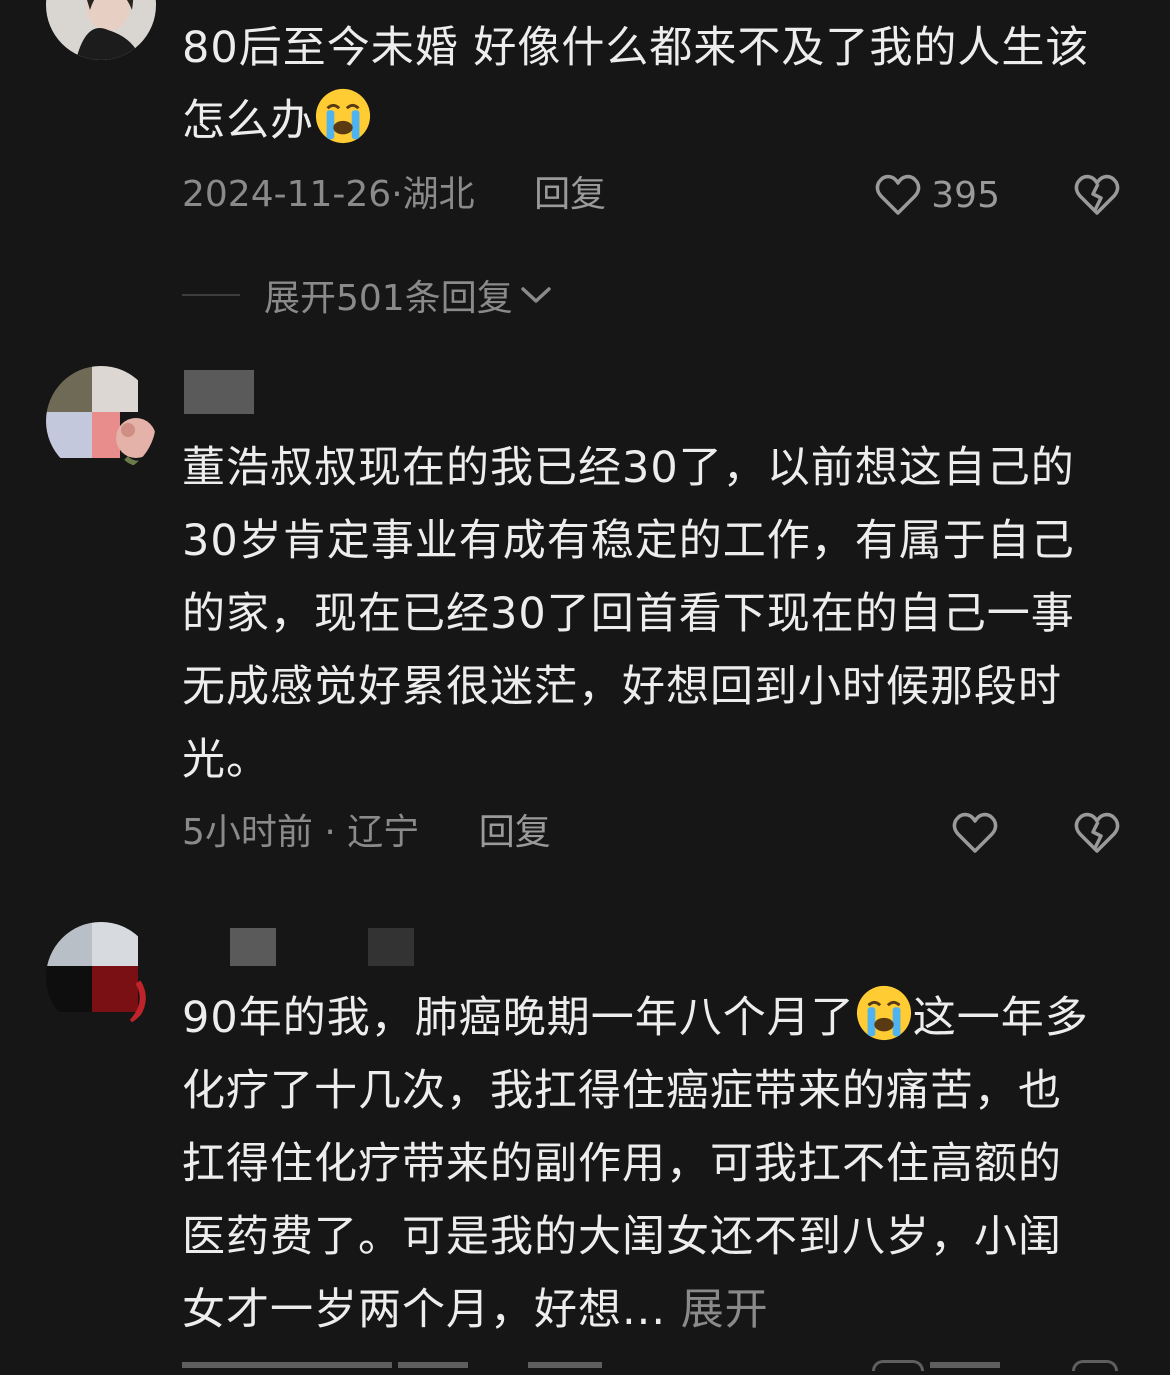  I want to click on comment-line: 董浩叔叔现在的我已经30了，以前想这自己的, so click(628, 468).